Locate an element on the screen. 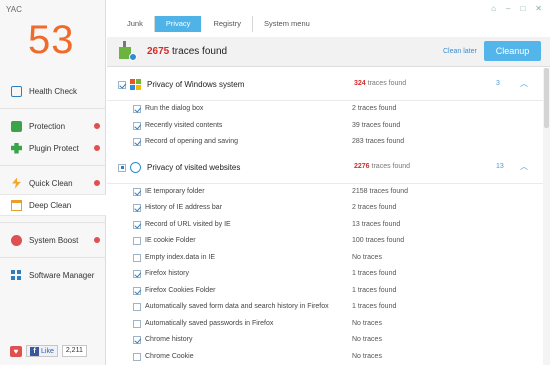 The image size is (550, 365). total-traces: 2675 traces found is located at coordinates (187, 51).